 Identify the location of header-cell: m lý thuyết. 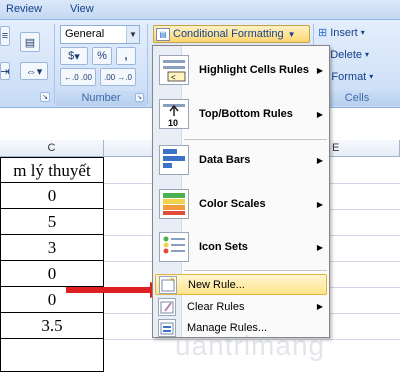
(52, 170).